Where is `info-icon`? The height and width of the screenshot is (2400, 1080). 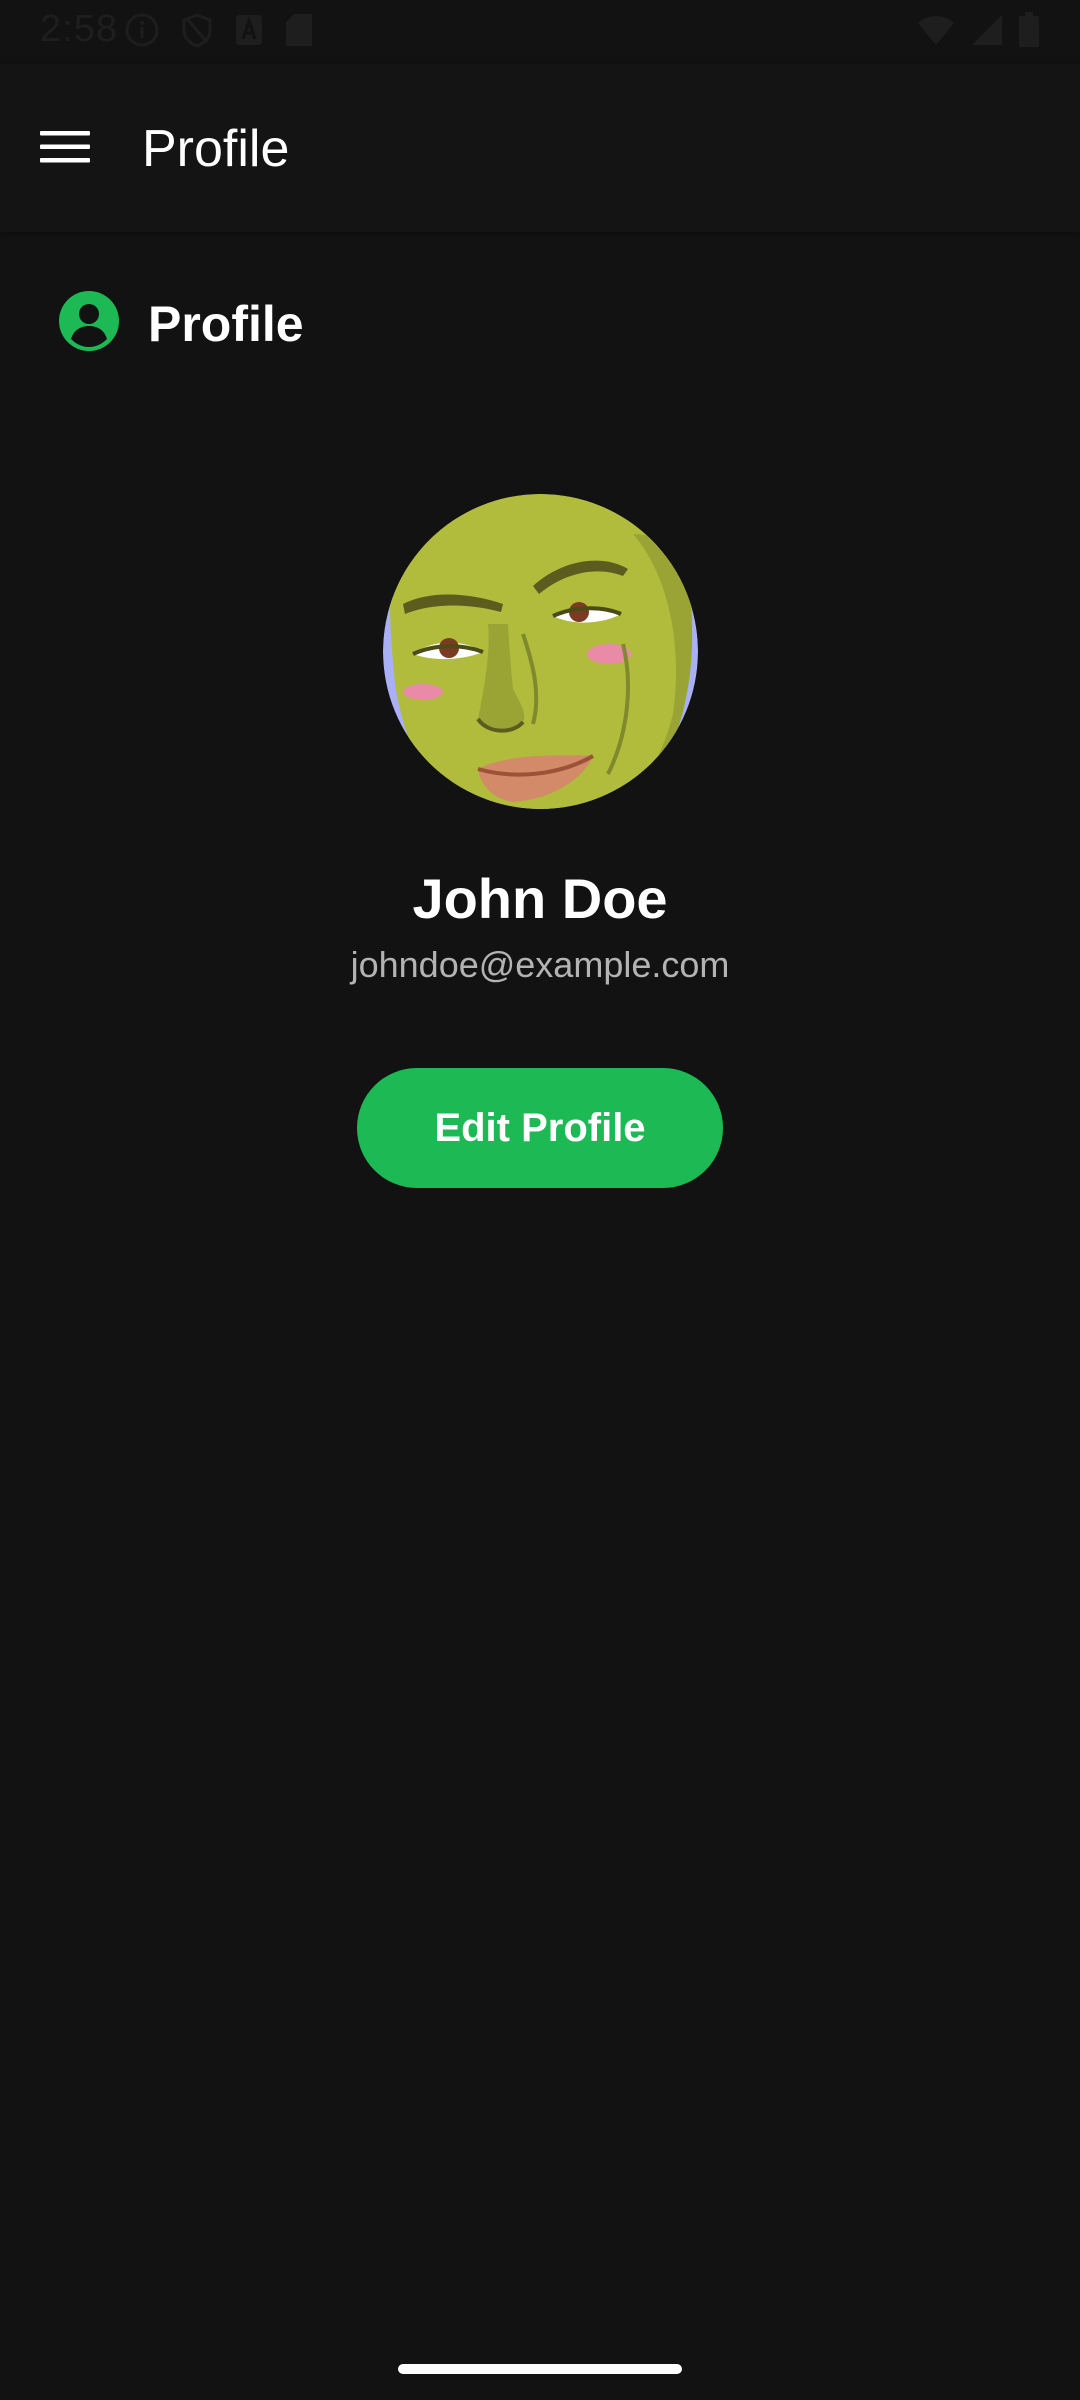 info-icon is located at coordinates (142, 32).